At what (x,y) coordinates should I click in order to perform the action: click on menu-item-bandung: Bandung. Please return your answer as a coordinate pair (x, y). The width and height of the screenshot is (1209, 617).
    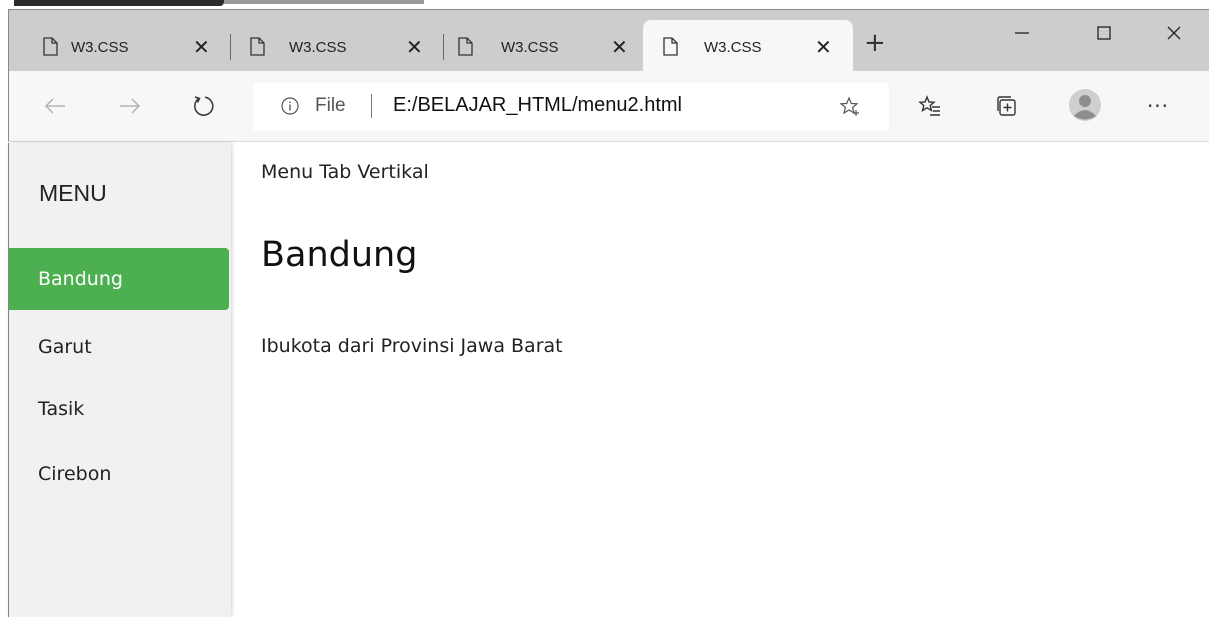
    Looking at the image, I should click on (119, 279).